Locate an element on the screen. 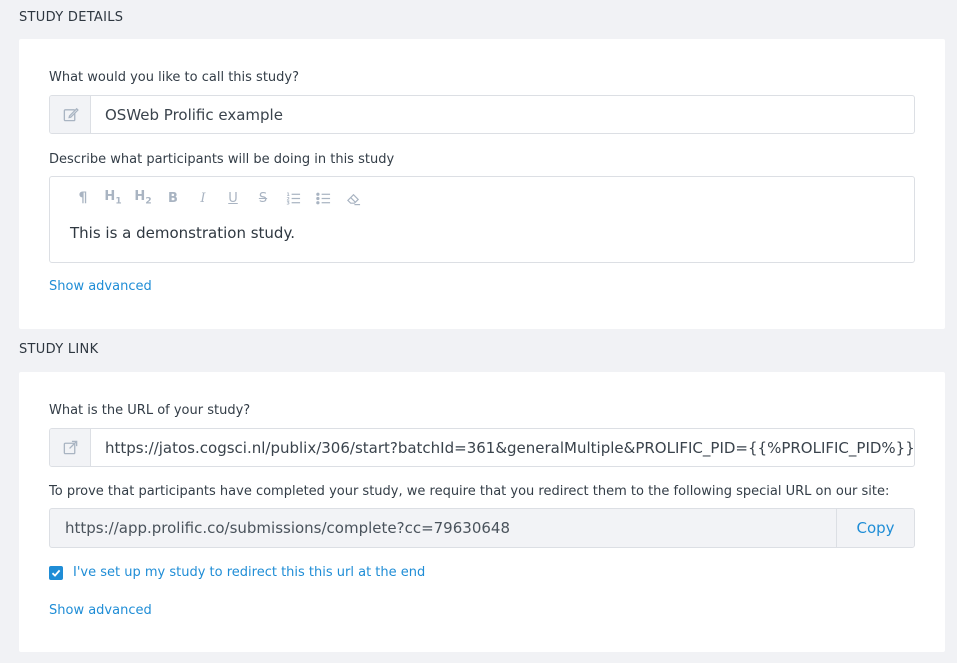 Image resolution: width=957 pixels, height=663 pixels. study-name-label: What would you like to call this study? is located at coordinates (174, 77).